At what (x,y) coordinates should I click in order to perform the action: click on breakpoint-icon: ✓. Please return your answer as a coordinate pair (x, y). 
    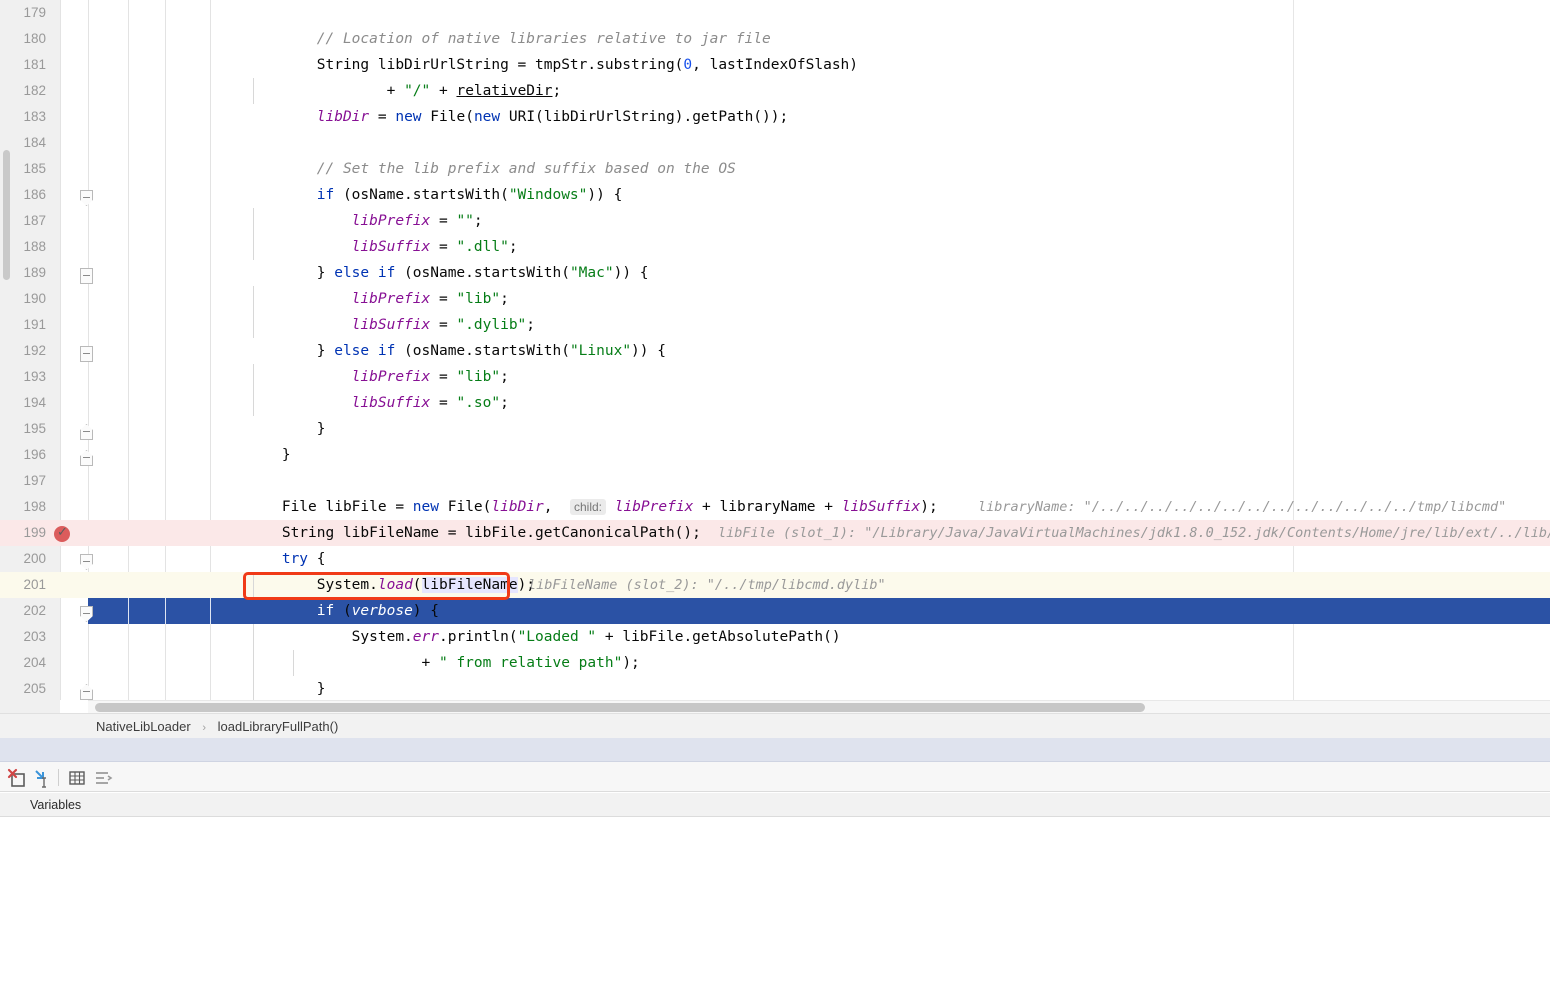
    Looking at the image, I should click on (62, 533).